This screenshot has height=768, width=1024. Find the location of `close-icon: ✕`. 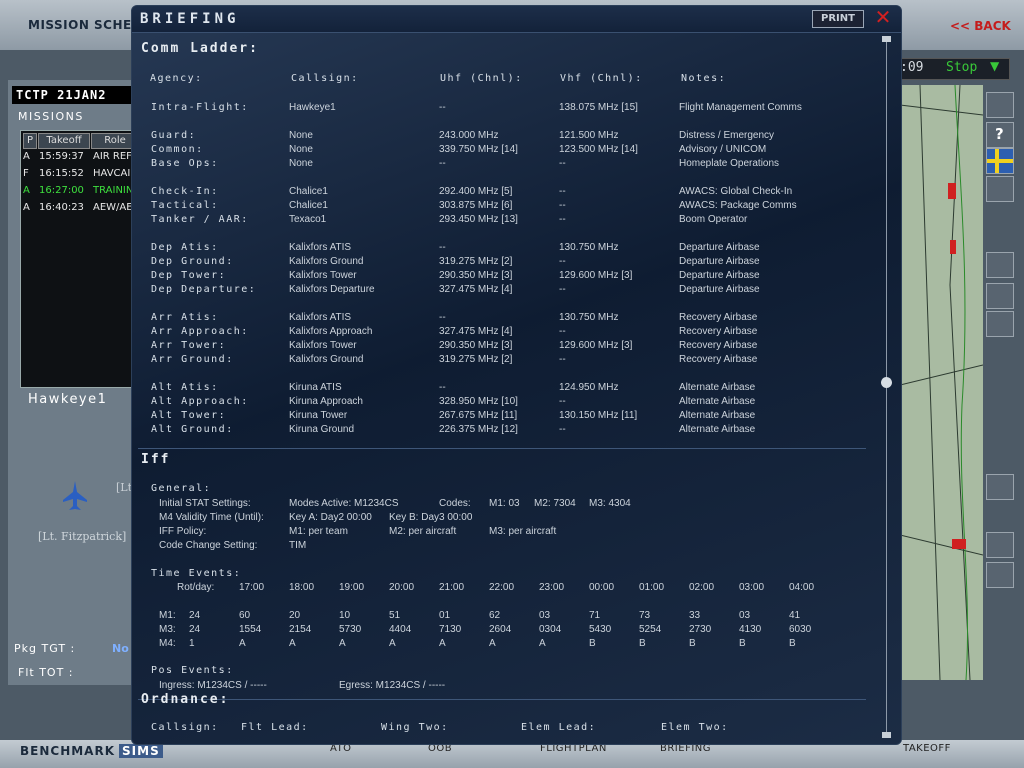

close-icon: ✕ is located at coordinates (883, 17).